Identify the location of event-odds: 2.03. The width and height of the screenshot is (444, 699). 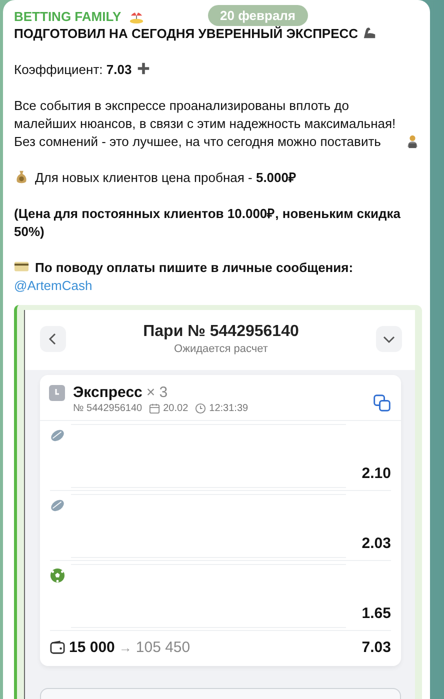
(376, 543).